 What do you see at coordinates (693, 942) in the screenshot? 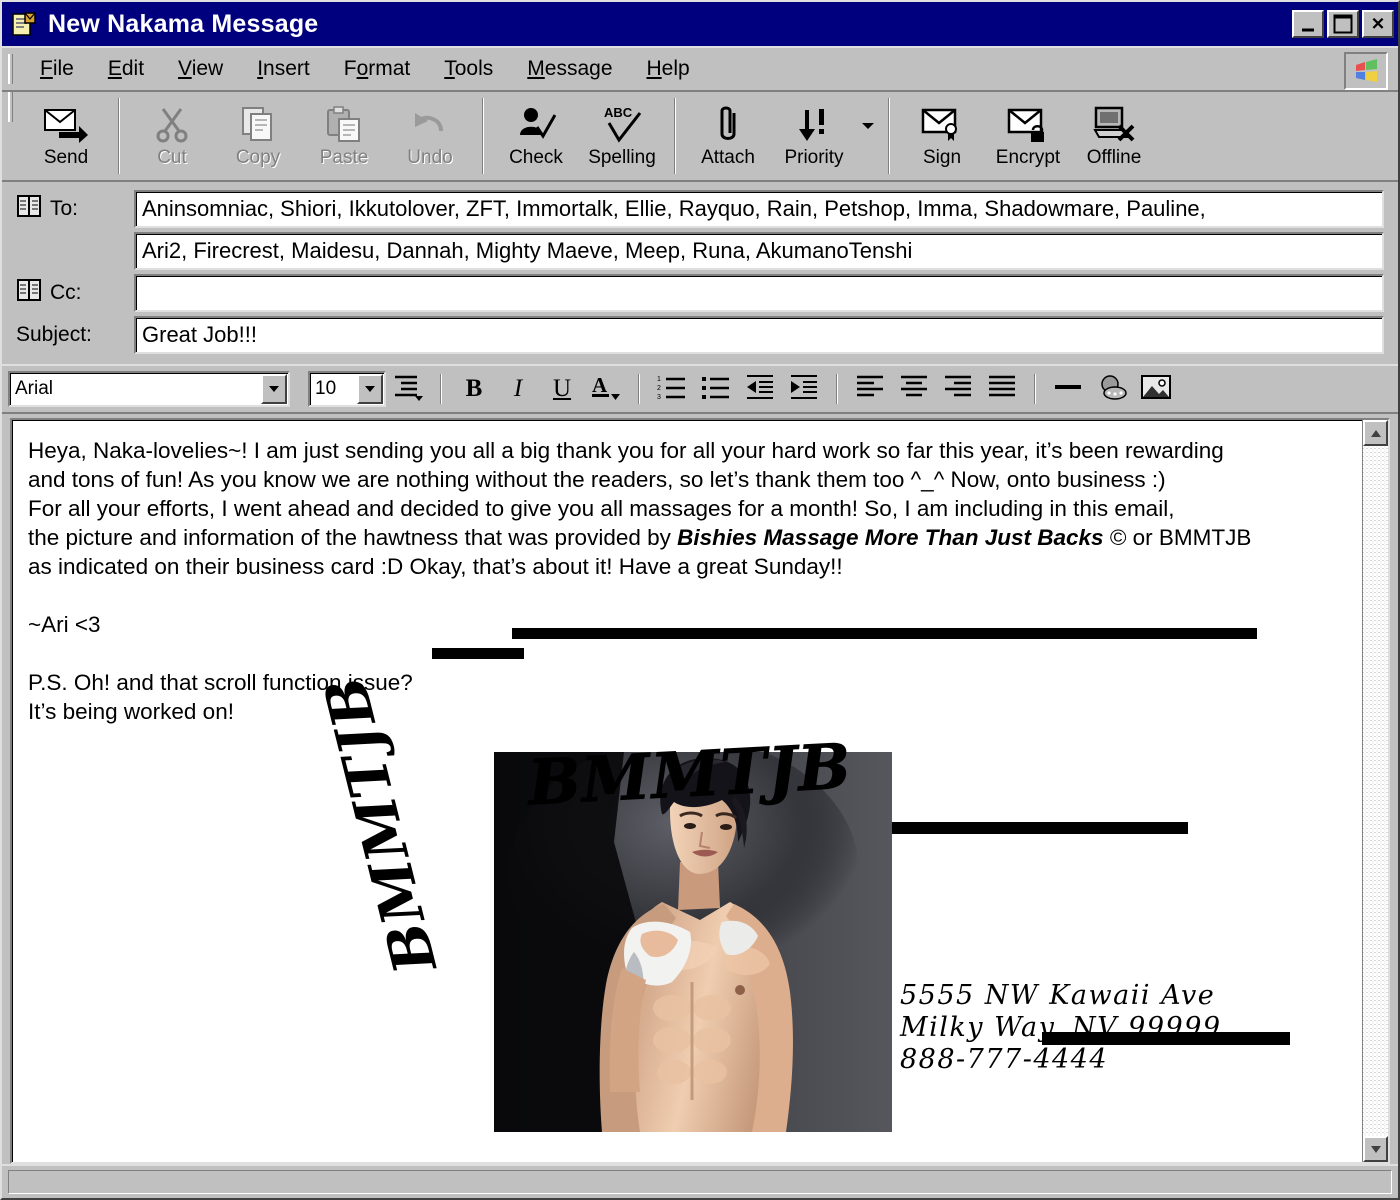
I see `shirtless-bishie-masseur-photo` at bounding box center [693, 942].